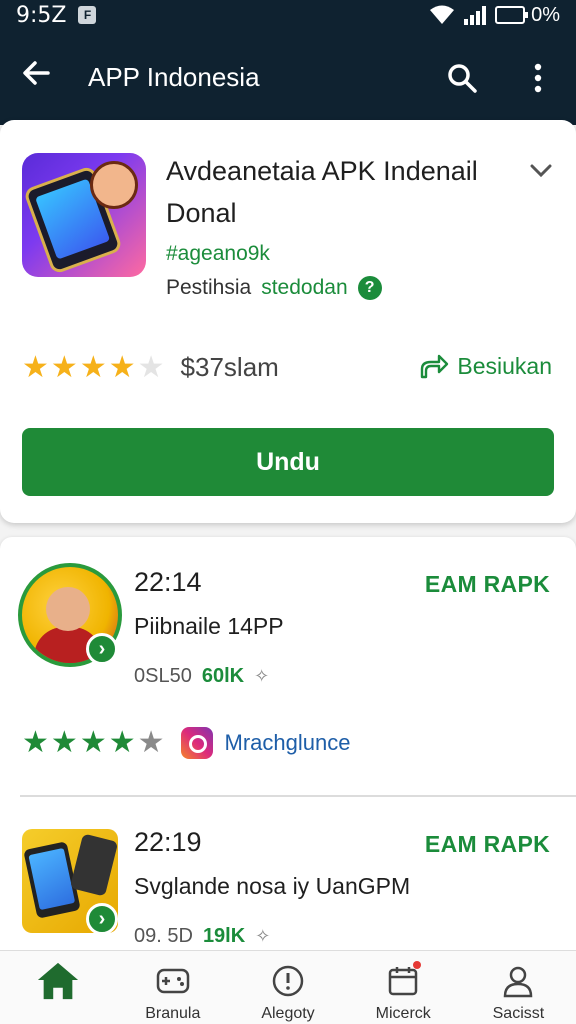  Describe the element at coordinates (435, 366) in the screenshot. I see `share-icon` at that location.